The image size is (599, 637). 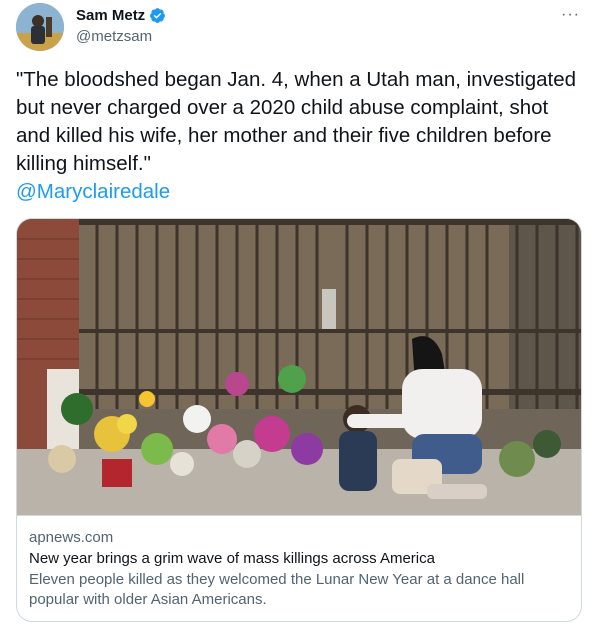 I want to click on verified-badge-icon, so click(x=158, y=15).